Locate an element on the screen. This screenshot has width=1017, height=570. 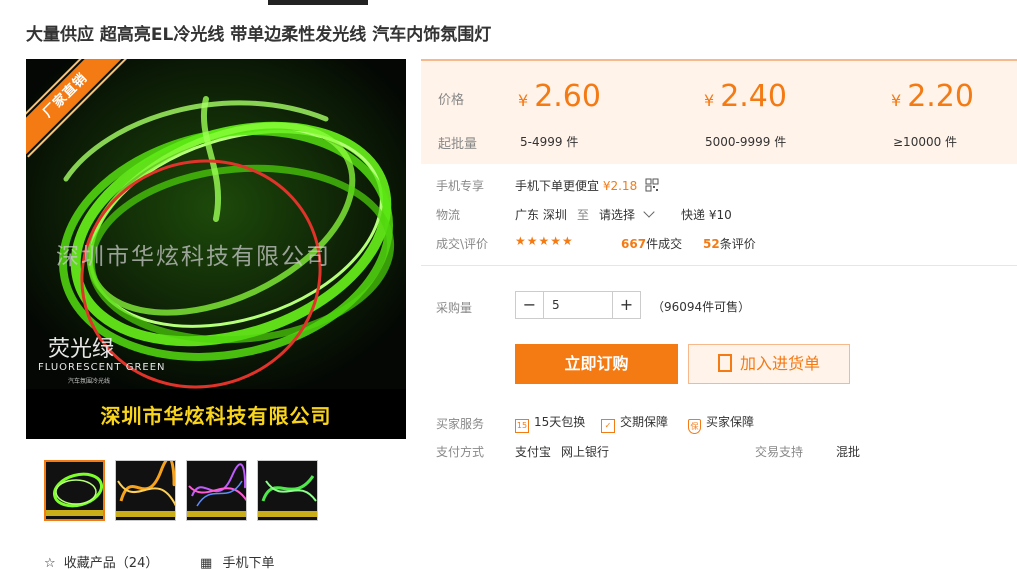
thumbnail-purple is located at coordinates (216, 490).